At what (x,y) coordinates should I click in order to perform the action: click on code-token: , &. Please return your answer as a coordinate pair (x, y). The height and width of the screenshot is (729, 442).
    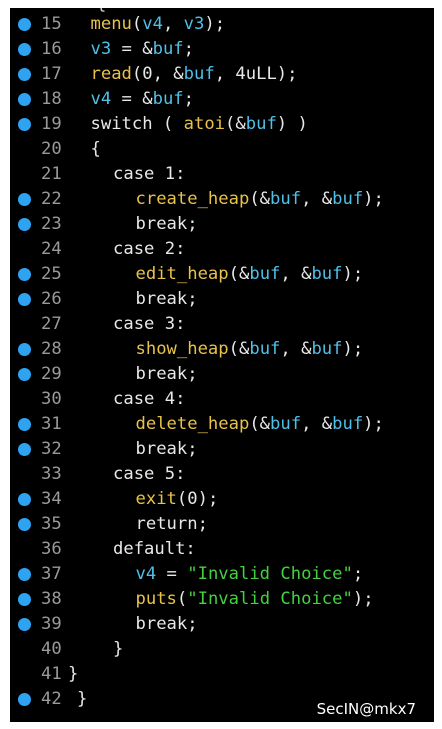
    Looking at the image, I should click on (317, 199).